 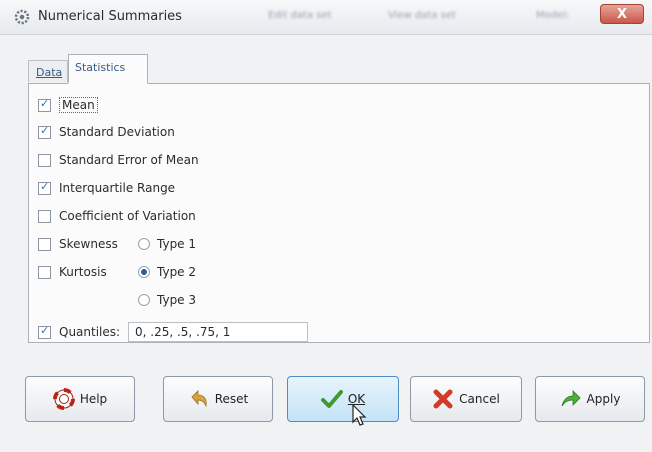 I want to click on iqr-checkbox, so click(x=44, y=187).